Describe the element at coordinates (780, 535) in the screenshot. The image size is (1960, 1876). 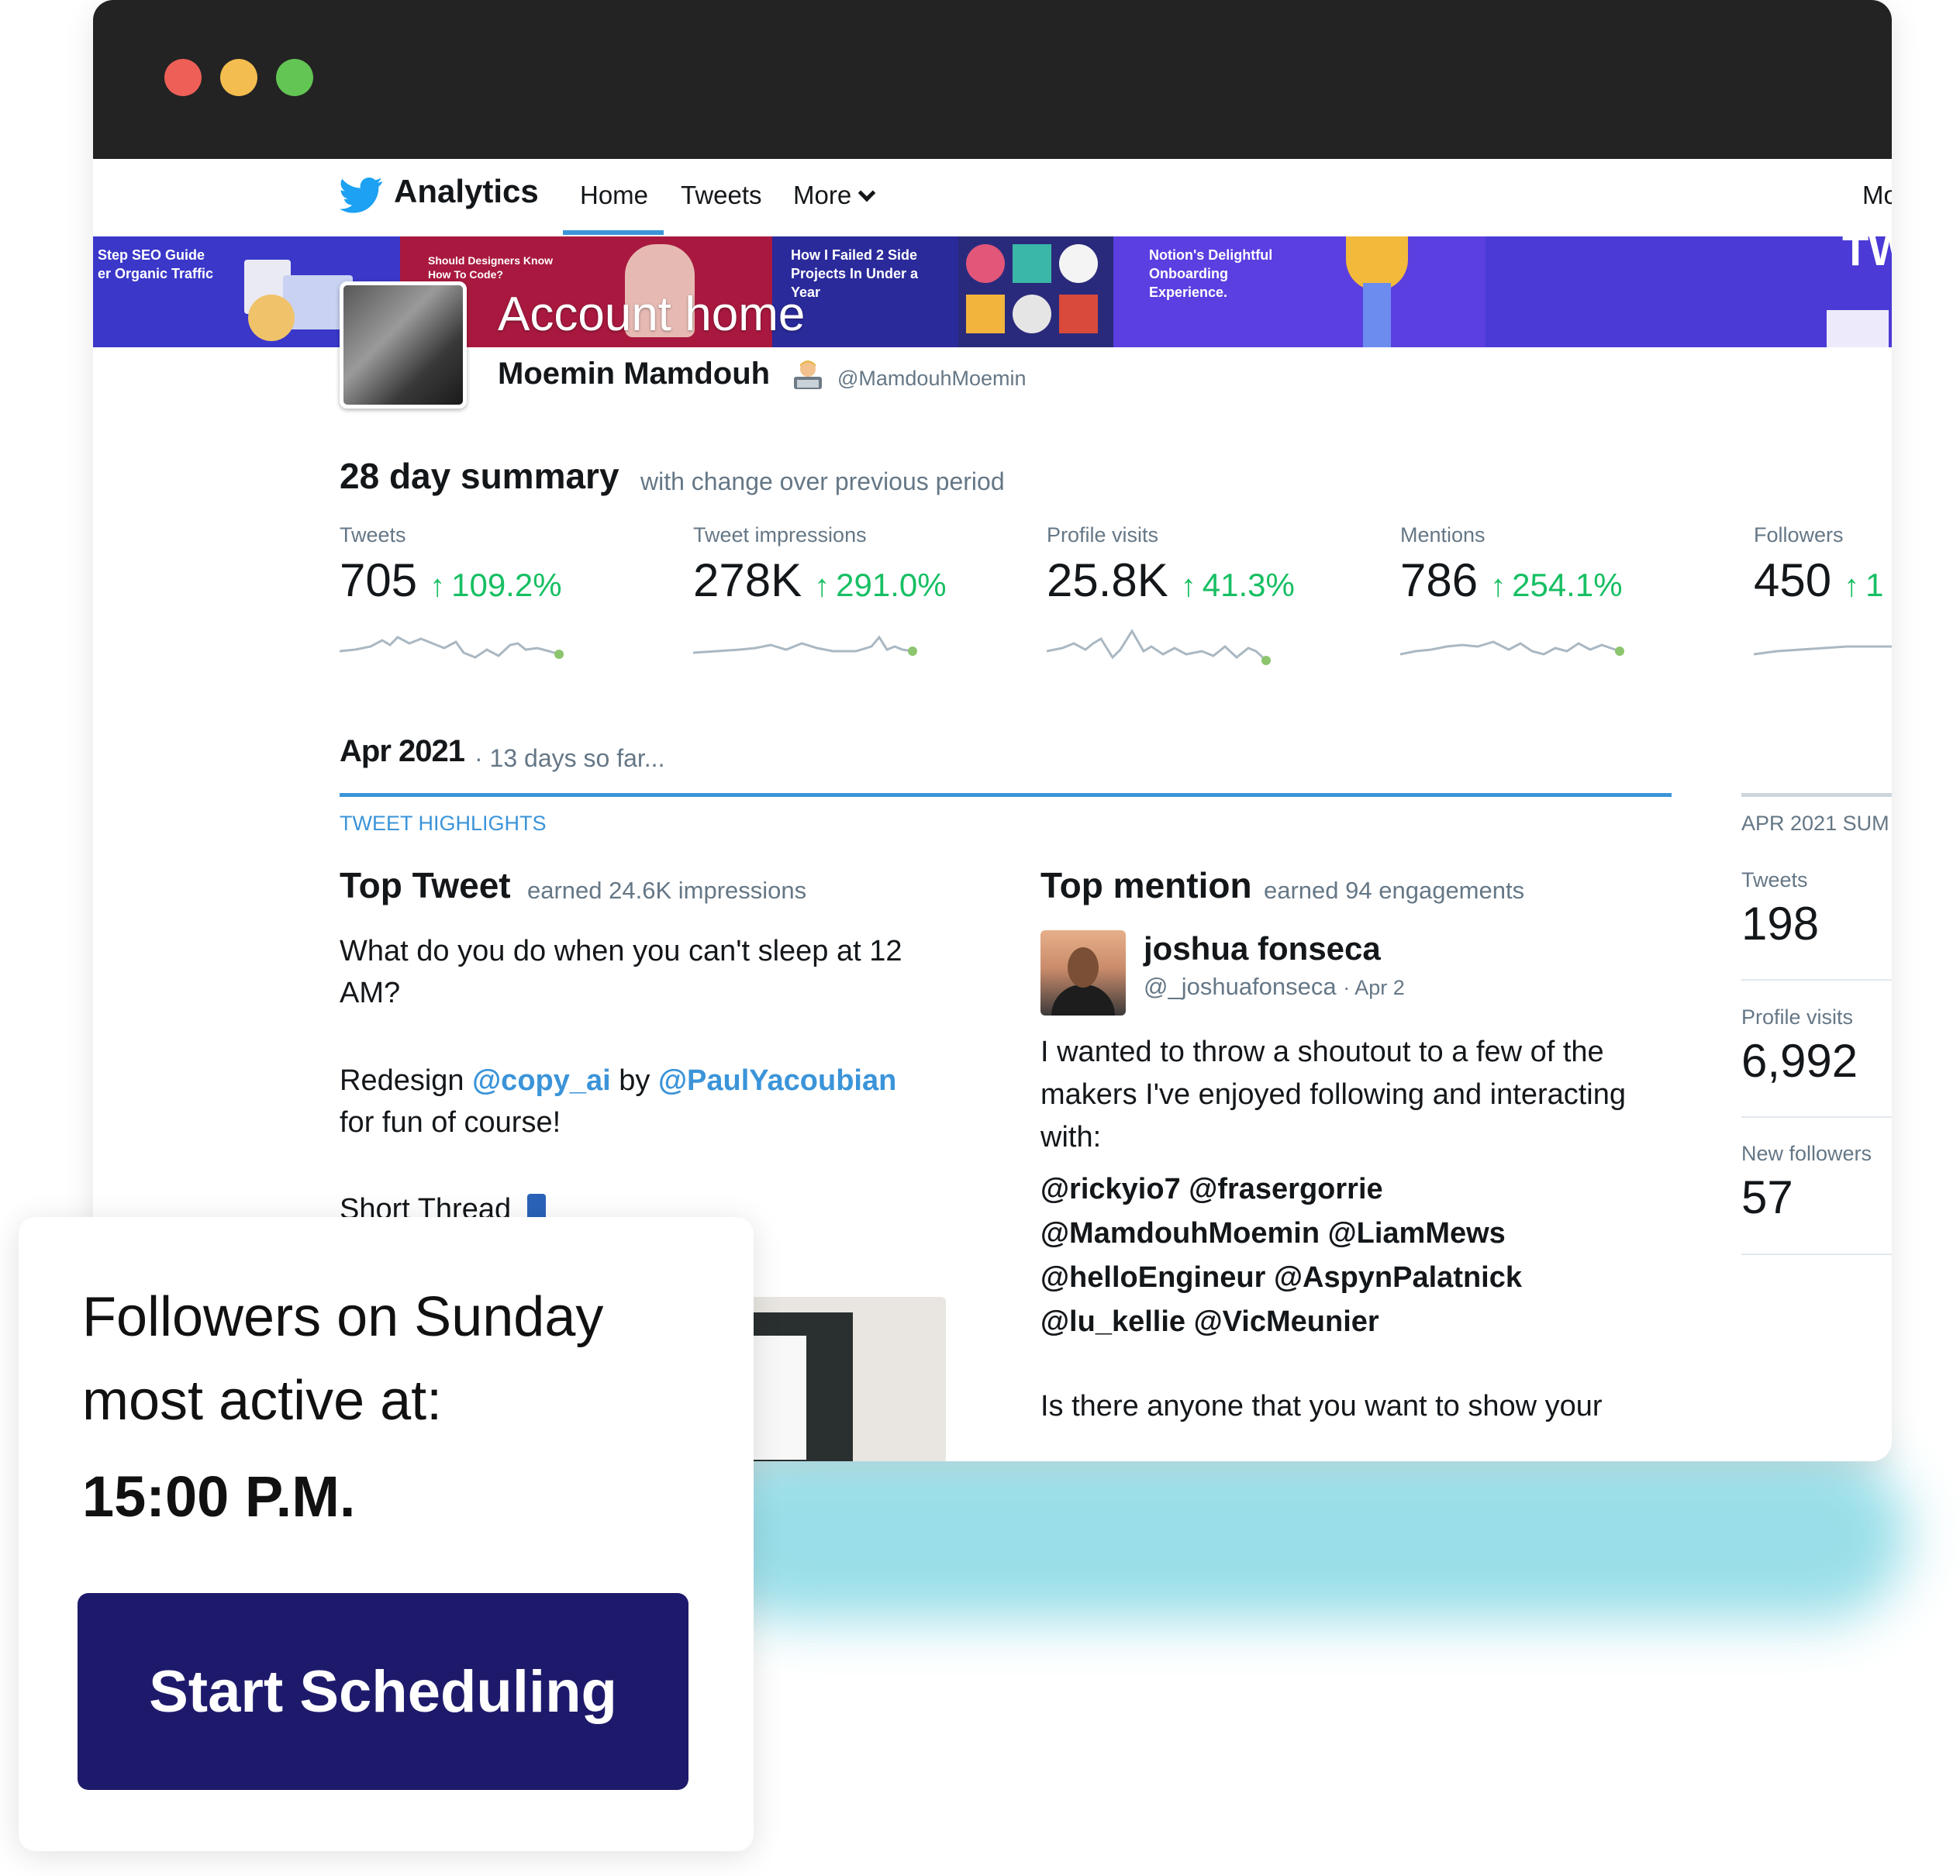
I see `metric-label: Tweet impressions` at that location.